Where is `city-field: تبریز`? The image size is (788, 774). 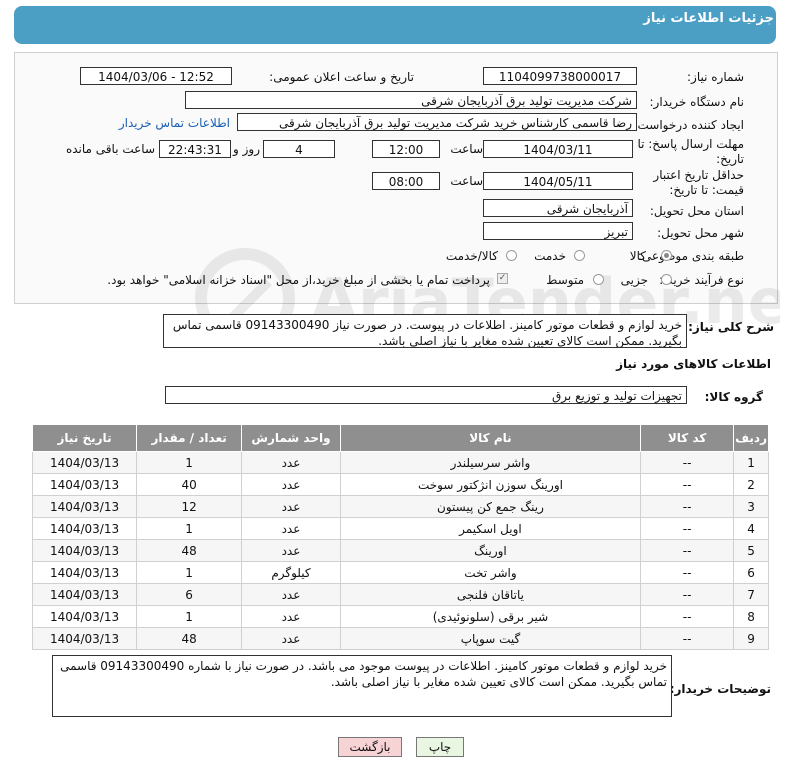 city-field: تبریز is located at coordinates (558, 231).